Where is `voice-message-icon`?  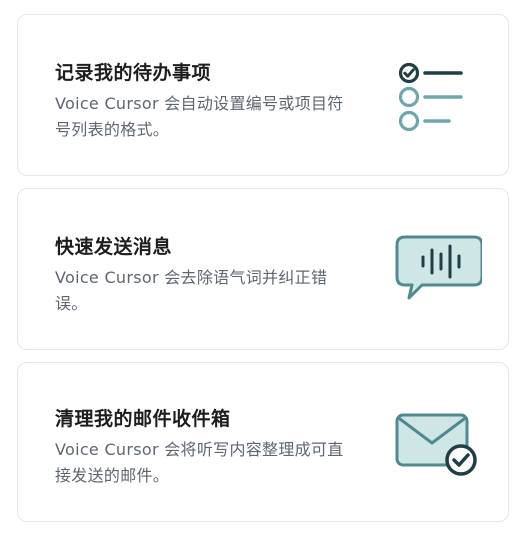
voice-message-icon is located at coordinates (438, 267).